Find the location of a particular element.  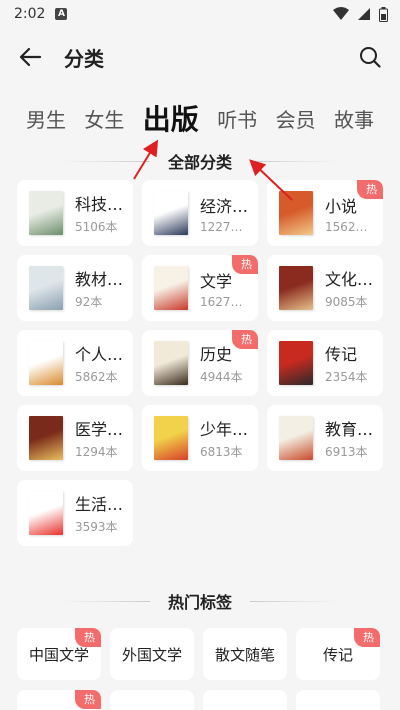

back-arrow-icon is located at coordinates (30, 57).